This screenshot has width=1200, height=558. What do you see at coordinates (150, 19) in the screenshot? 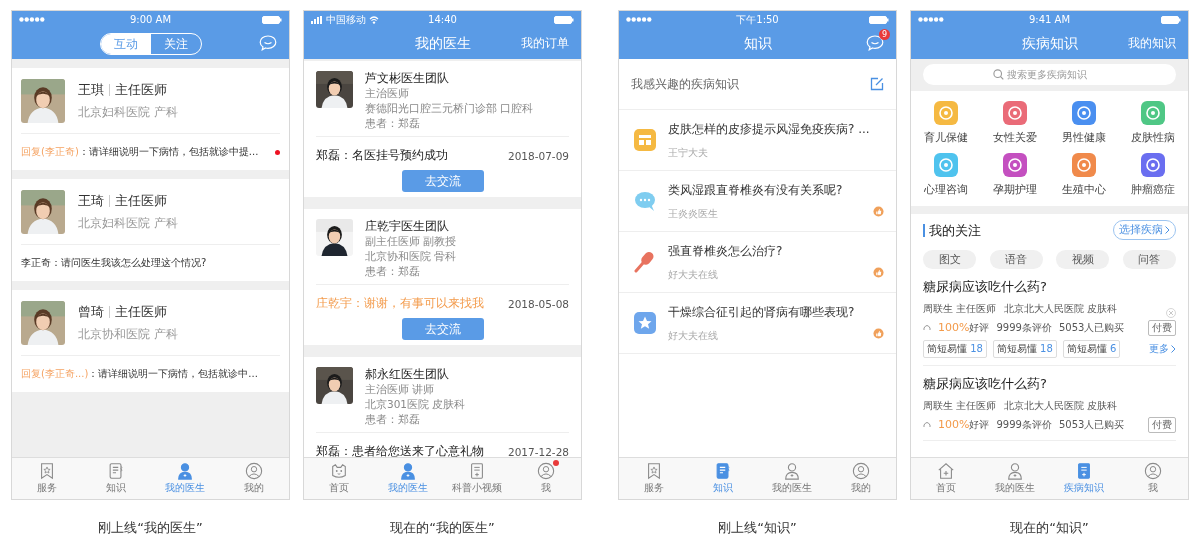
I see `status-time: 9:00 AM` at bounding box center [150, 19].